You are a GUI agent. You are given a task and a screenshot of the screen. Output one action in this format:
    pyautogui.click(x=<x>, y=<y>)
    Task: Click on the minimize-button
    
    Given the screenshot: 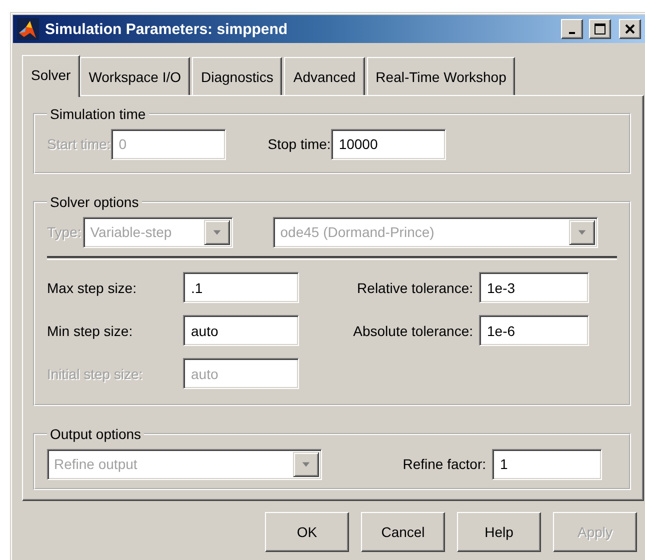 What is the action you would take?
    pyautogui.click(x=572, y=29)
    